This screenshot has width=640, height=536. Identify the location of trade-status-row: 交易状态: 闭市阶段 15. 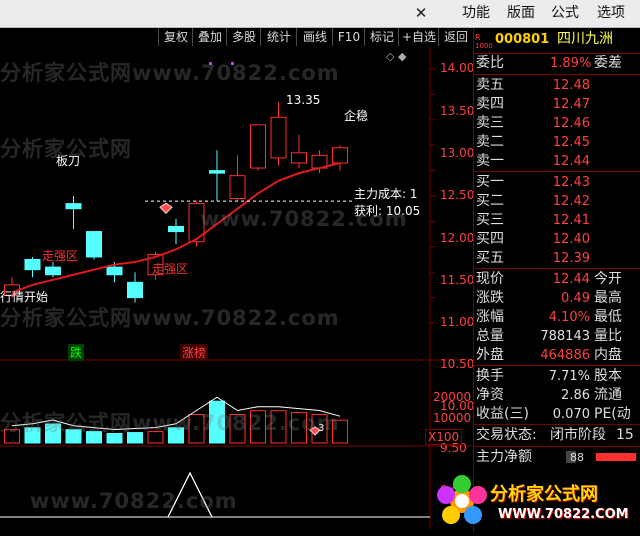
(557, 435).